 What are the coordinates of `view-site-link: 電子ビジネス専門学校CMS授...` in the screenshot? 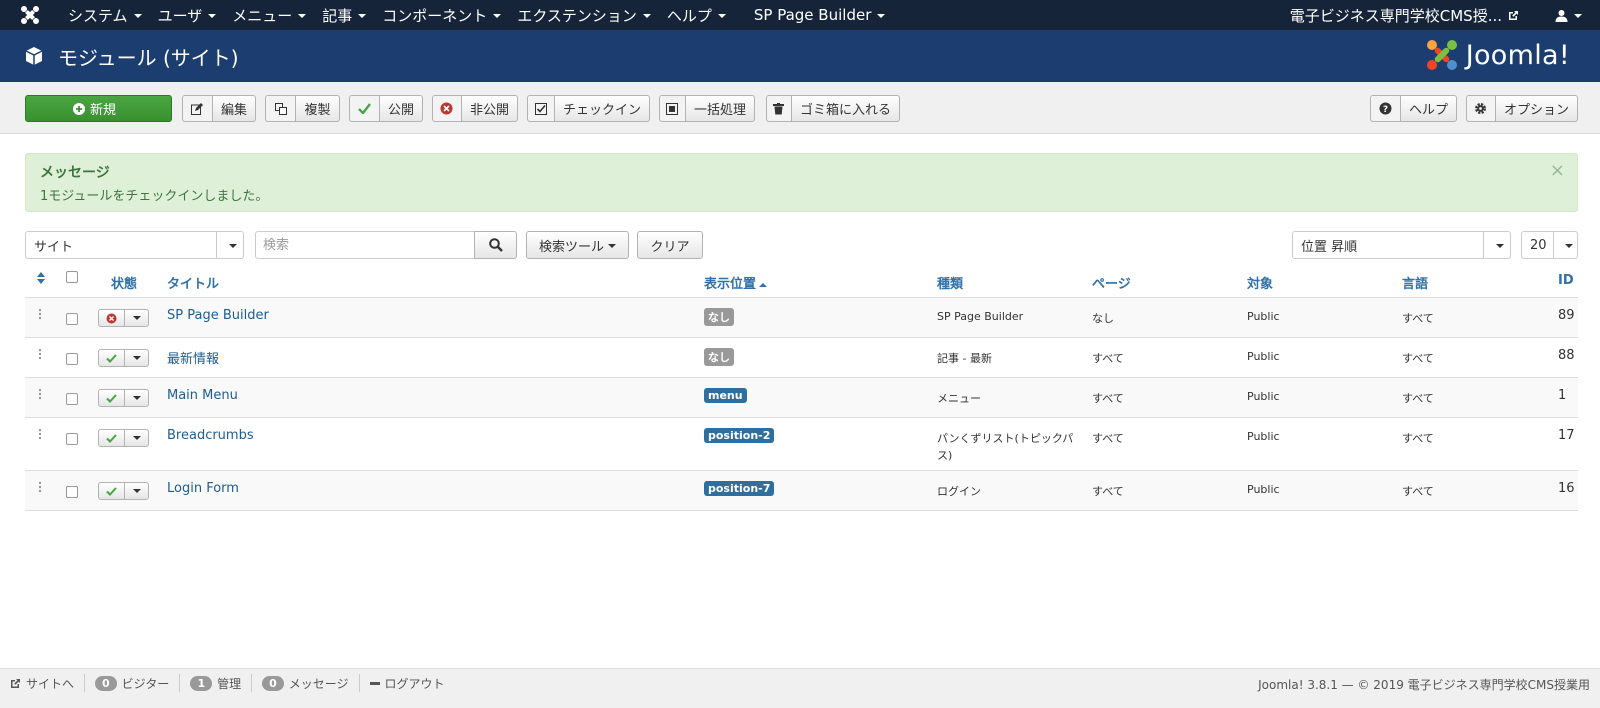 It's located at (1404, 15).